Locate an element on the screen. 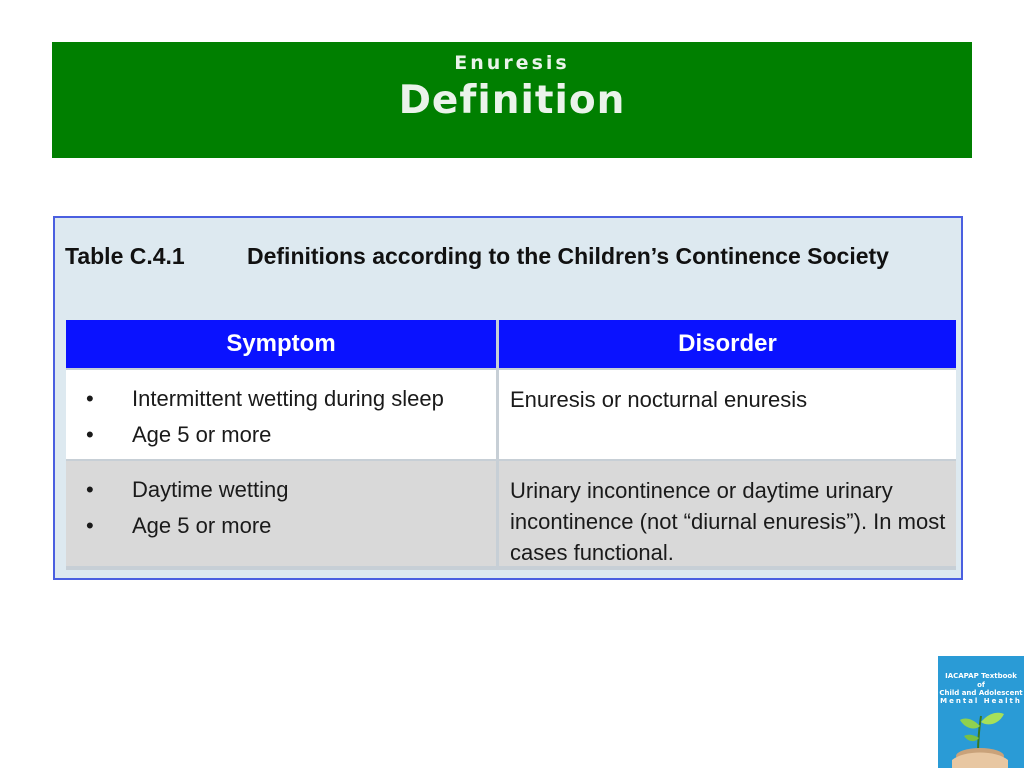 Image resolution: width=1024 pixels, height=768 pixels. table-caption-number: Table C.4.1 is located at coordinates (125, 256).